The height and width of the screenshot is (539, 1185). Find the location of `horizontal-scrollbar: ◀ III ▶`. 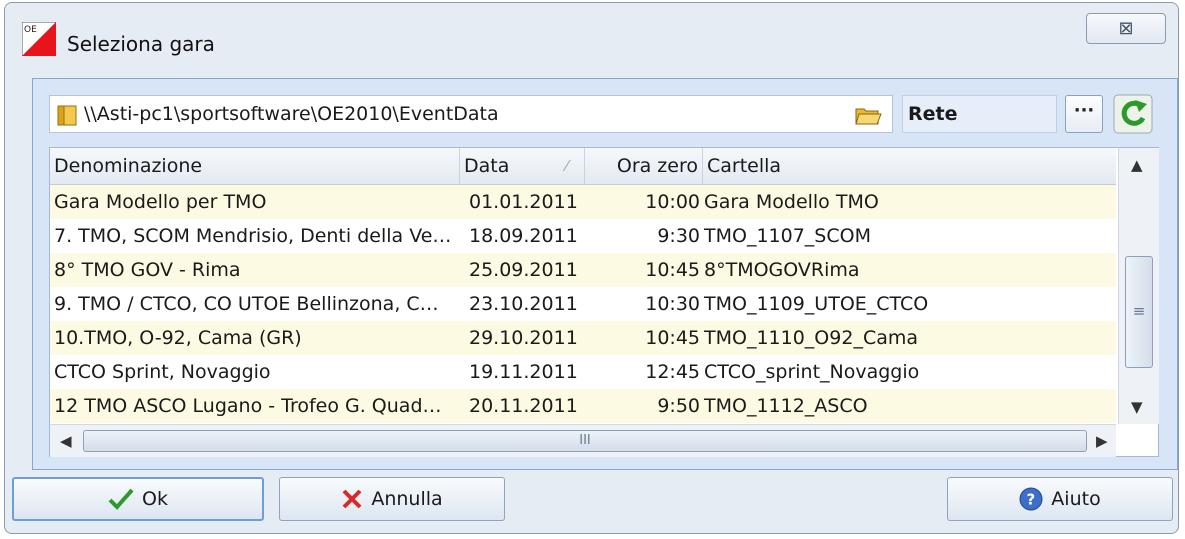

horizontal-scrollbar: ◀ III ▶ is located at coordinates (583, 440).